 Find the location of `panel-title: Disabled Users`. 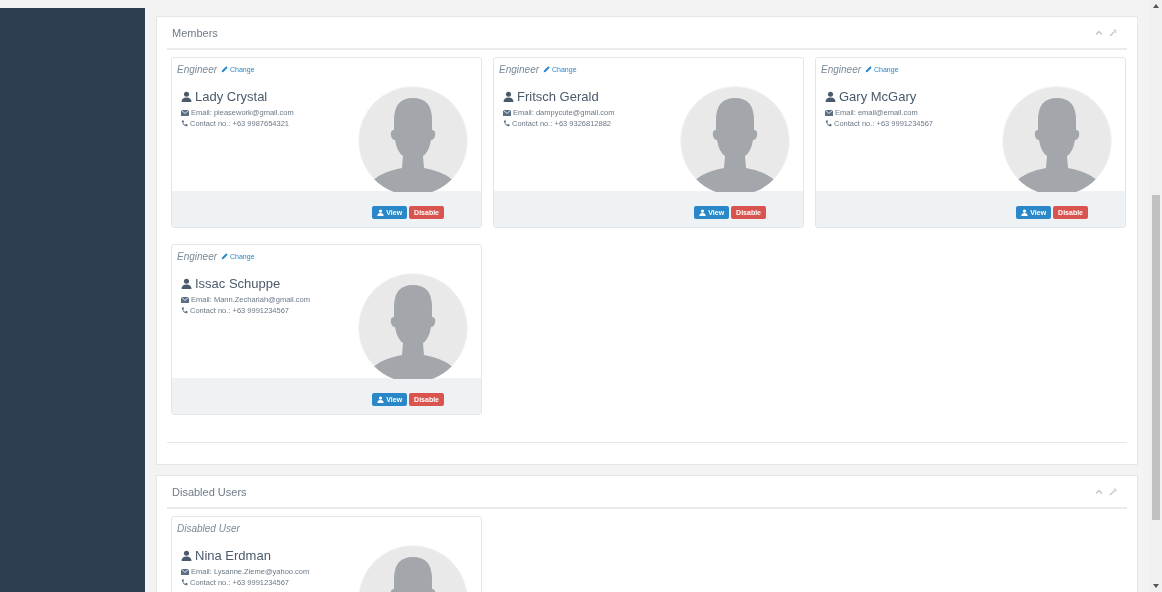

panel-title: Disabled Users is located at coordinates (209, 491).